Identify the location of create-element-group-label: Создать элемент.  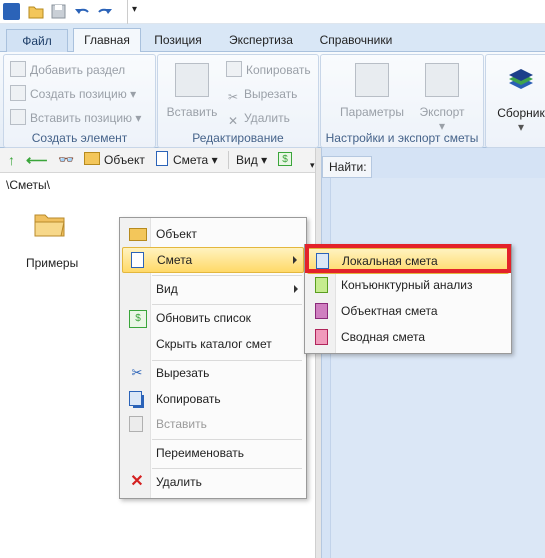
(79, 138).